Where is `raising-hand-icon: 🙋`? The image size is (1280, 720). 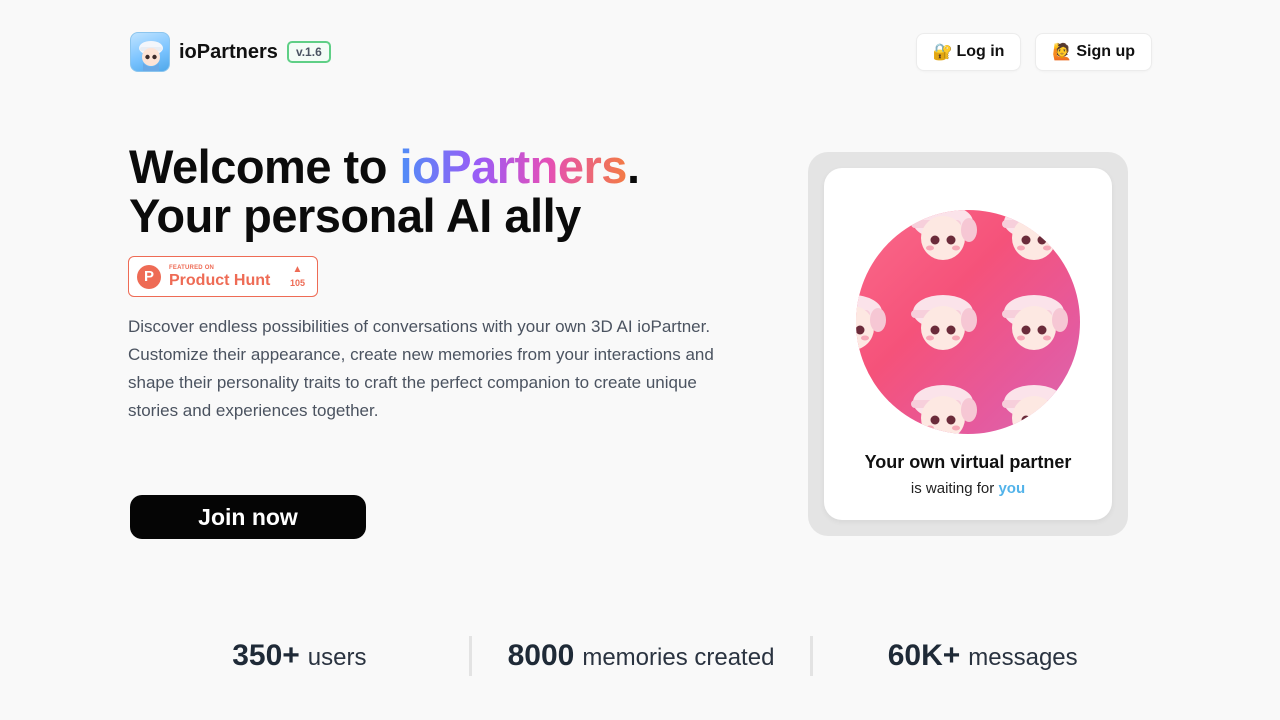 raising-hand-icon: 🙋 is located at coordinates (1062, 52).